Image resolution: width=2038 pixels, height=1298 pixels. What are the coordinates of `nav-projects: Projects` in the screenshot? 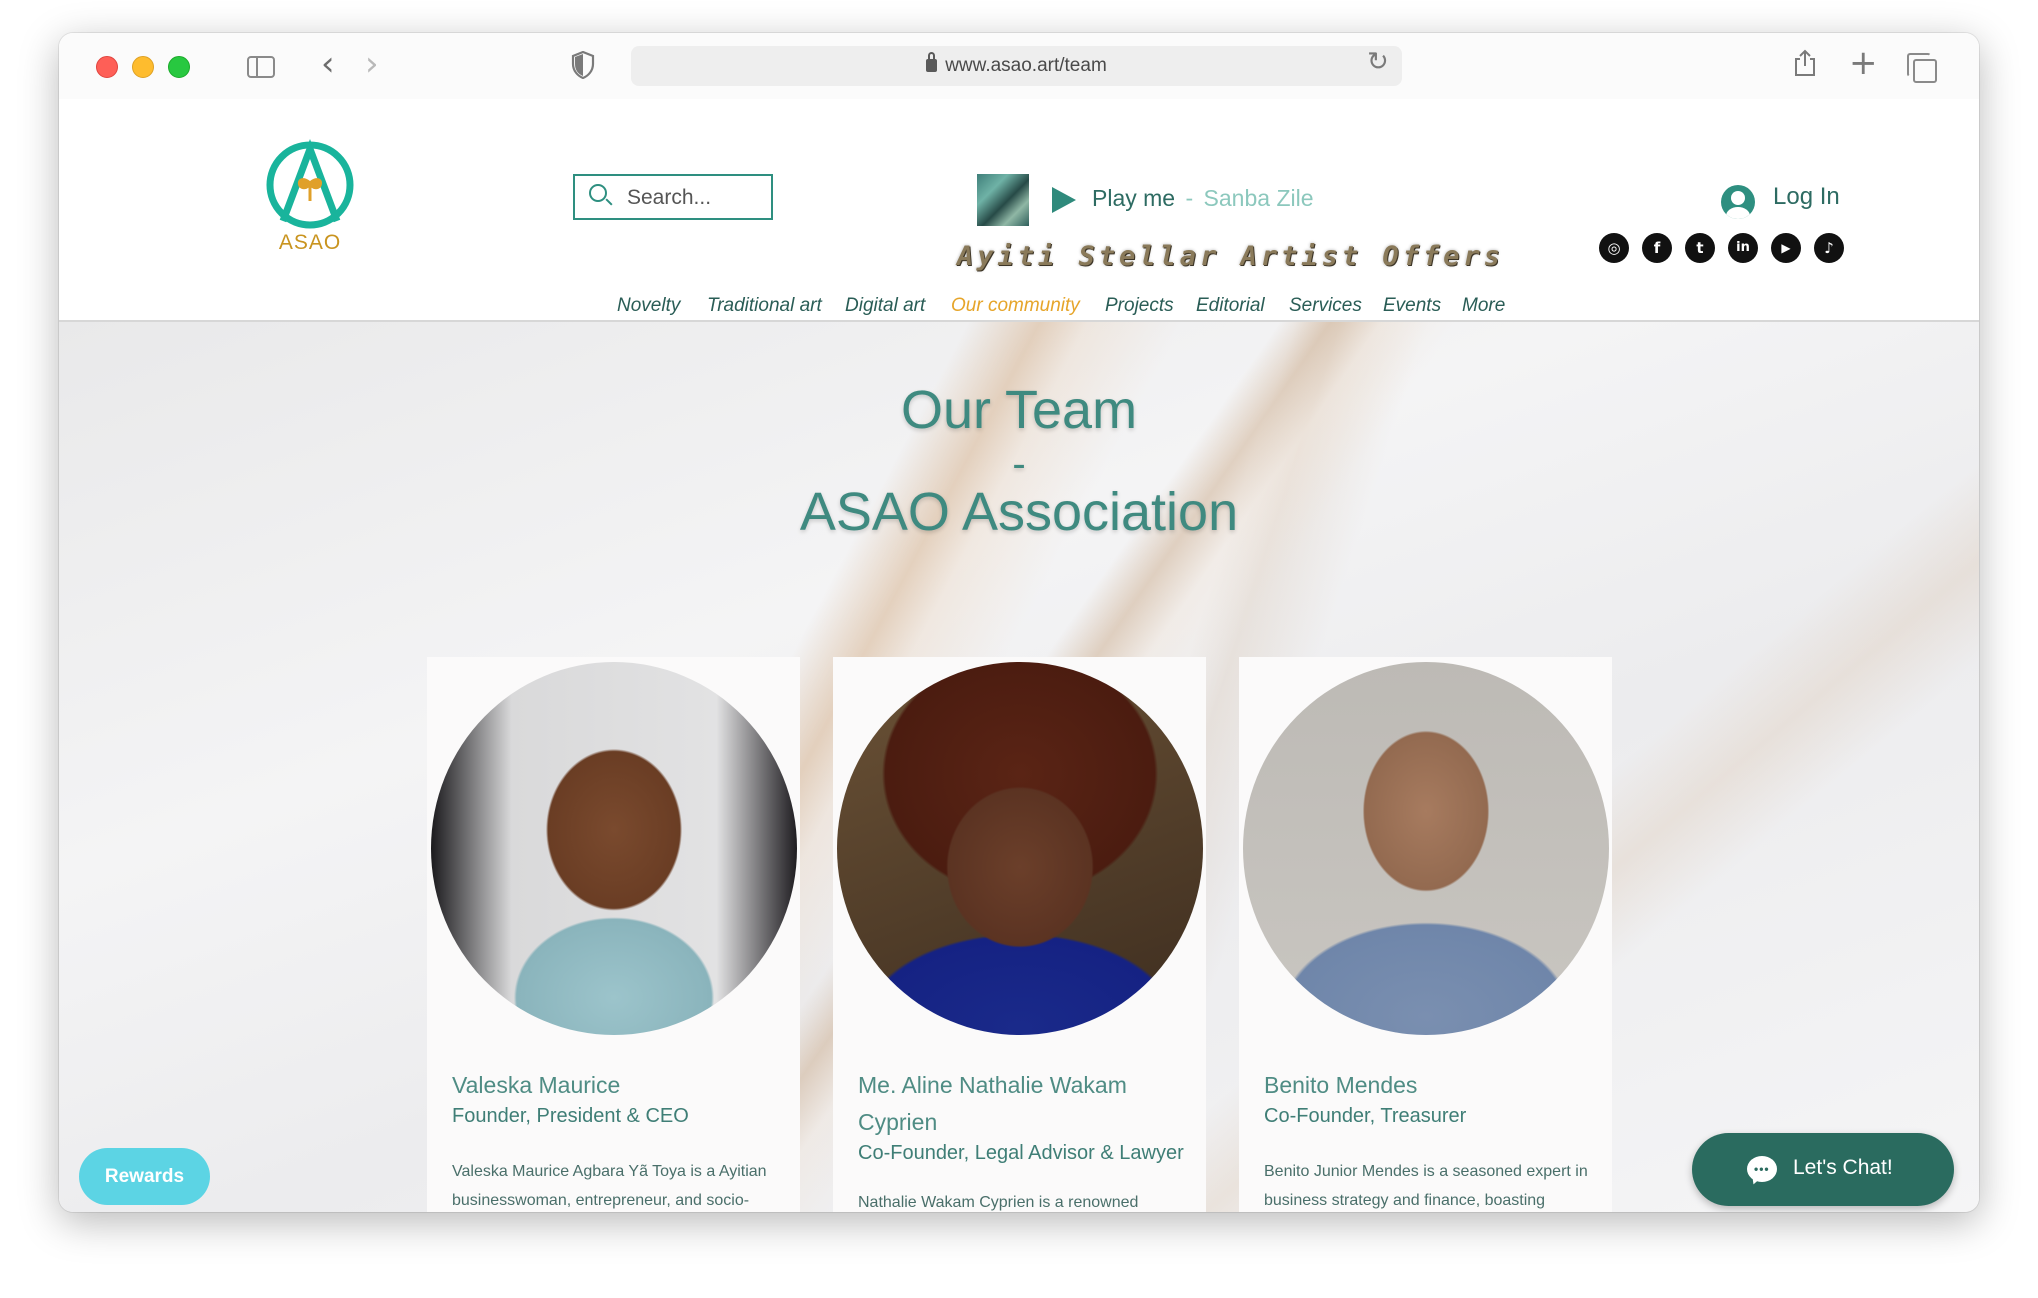 It's located at (1139, 306).